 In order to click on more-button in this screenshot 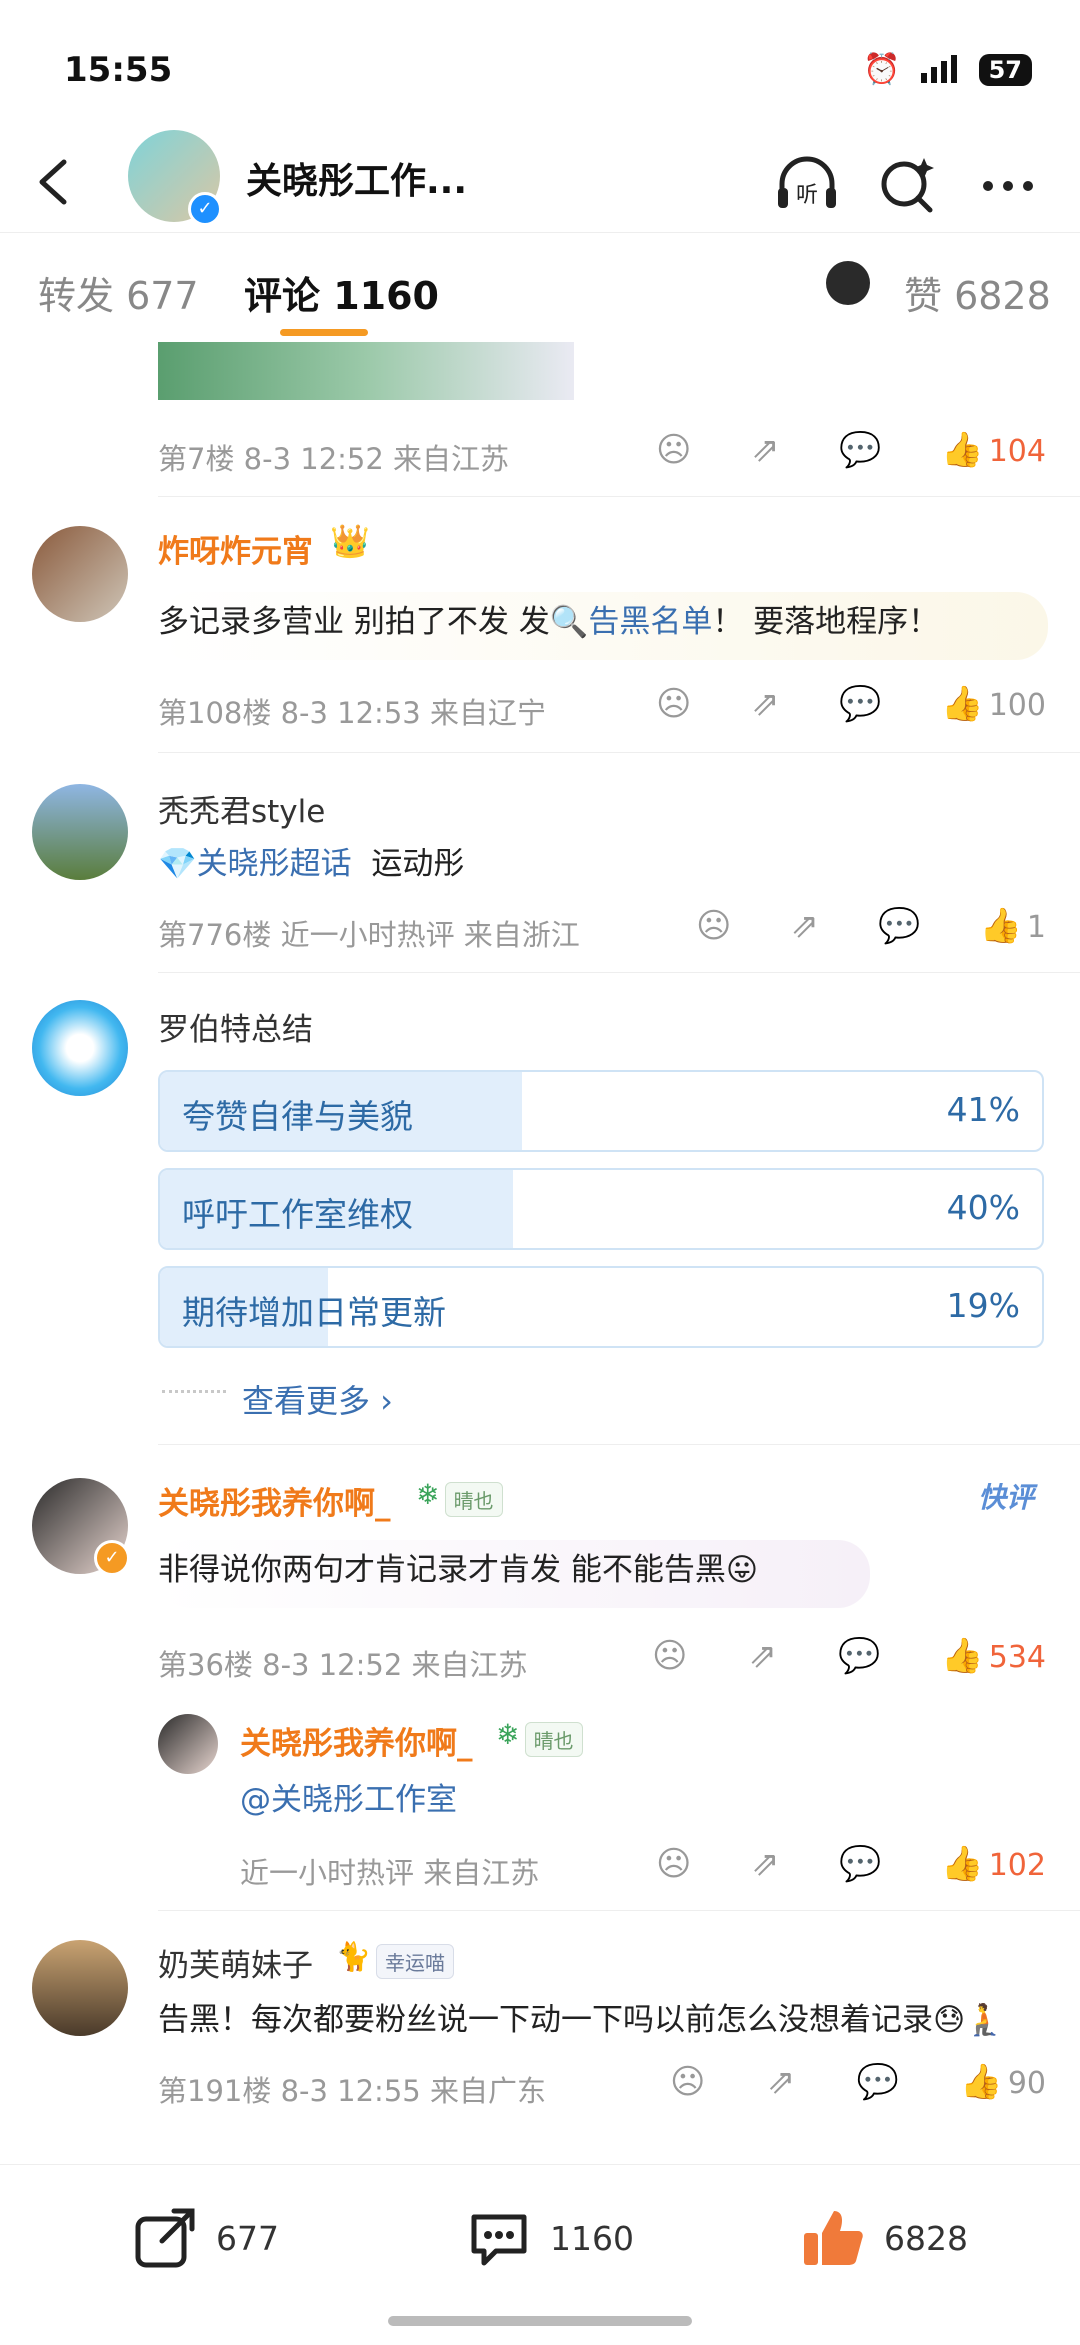, I will do `click(1011, 183)`.